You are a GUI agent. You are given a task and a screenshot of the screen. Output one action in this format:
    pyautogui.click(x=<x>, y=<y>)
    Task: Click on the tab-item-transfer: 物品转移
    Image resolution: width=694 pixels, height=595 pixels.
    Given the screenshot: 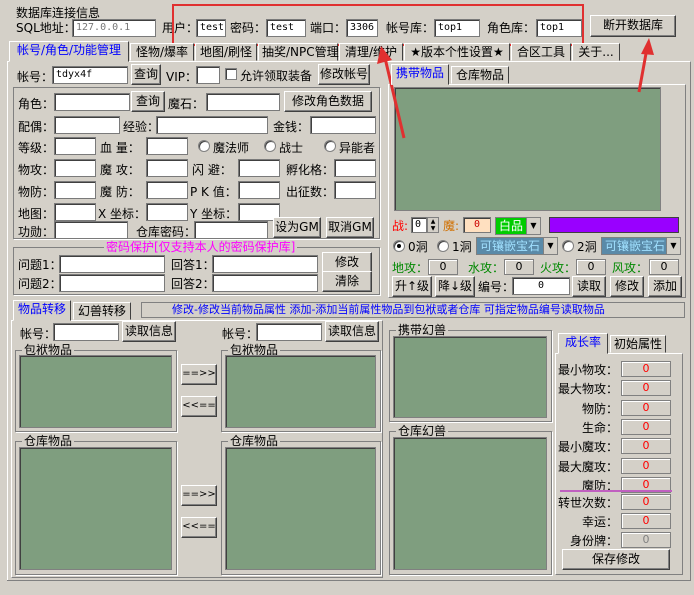 What is the action you would take?
    pyautogui.click(x=42, y=310)
    